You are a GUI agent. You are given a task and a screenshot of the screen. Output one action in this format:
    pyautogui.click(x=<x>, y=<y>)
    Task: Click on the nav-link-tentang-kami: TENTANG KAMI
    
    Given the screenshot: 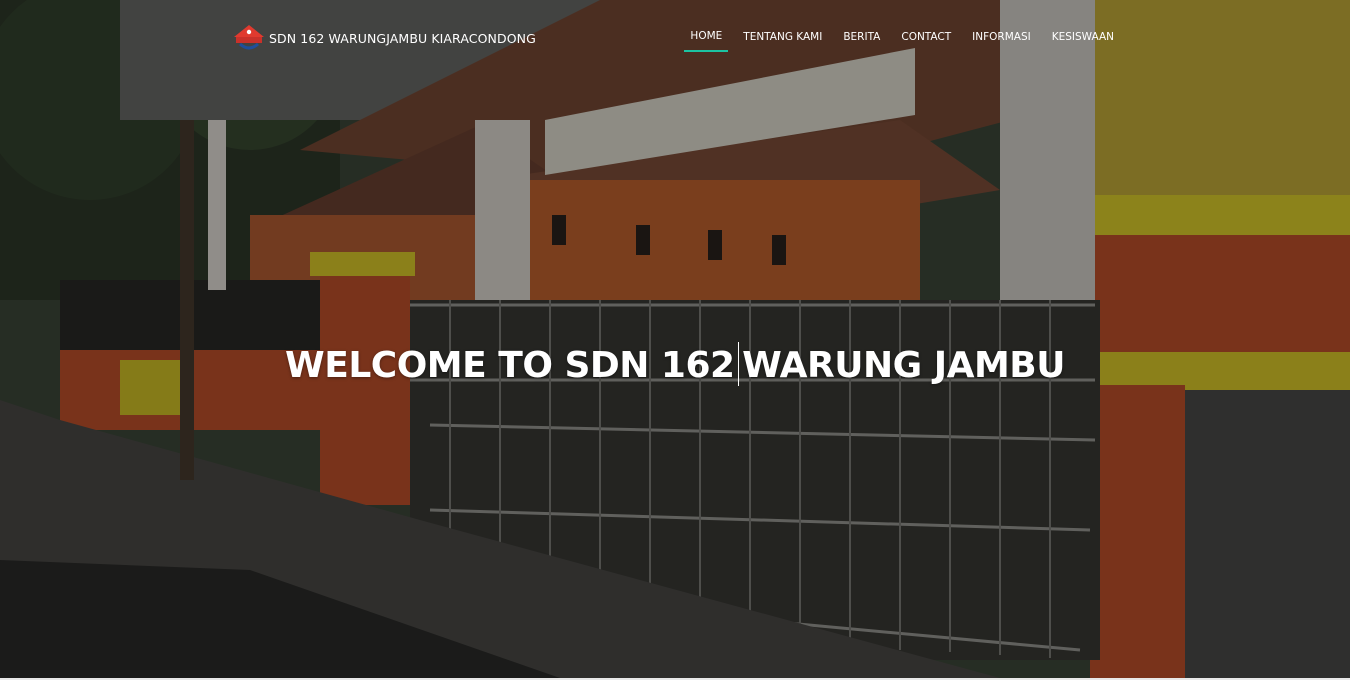 What is the action you would take?
    pyautogui.click(x=782, y=41)
    